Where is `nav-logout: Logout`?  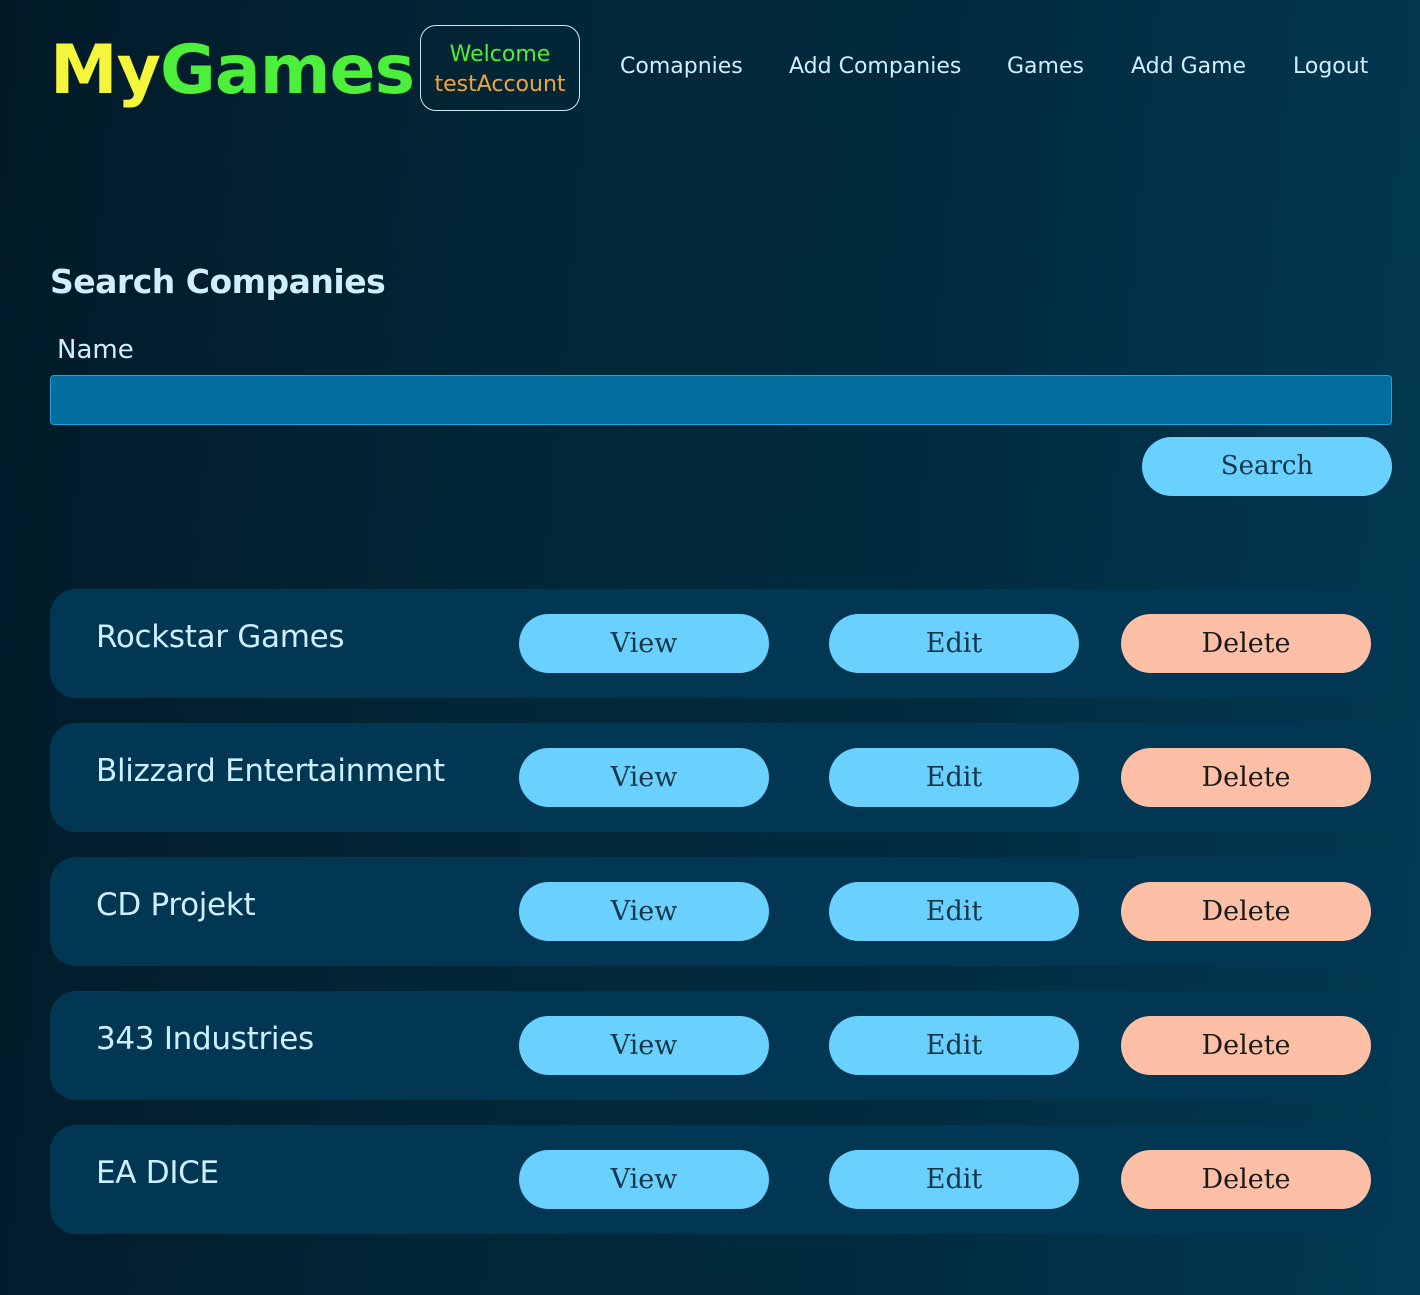 nav-logout: Logout is located at coordinates (1330, 71).